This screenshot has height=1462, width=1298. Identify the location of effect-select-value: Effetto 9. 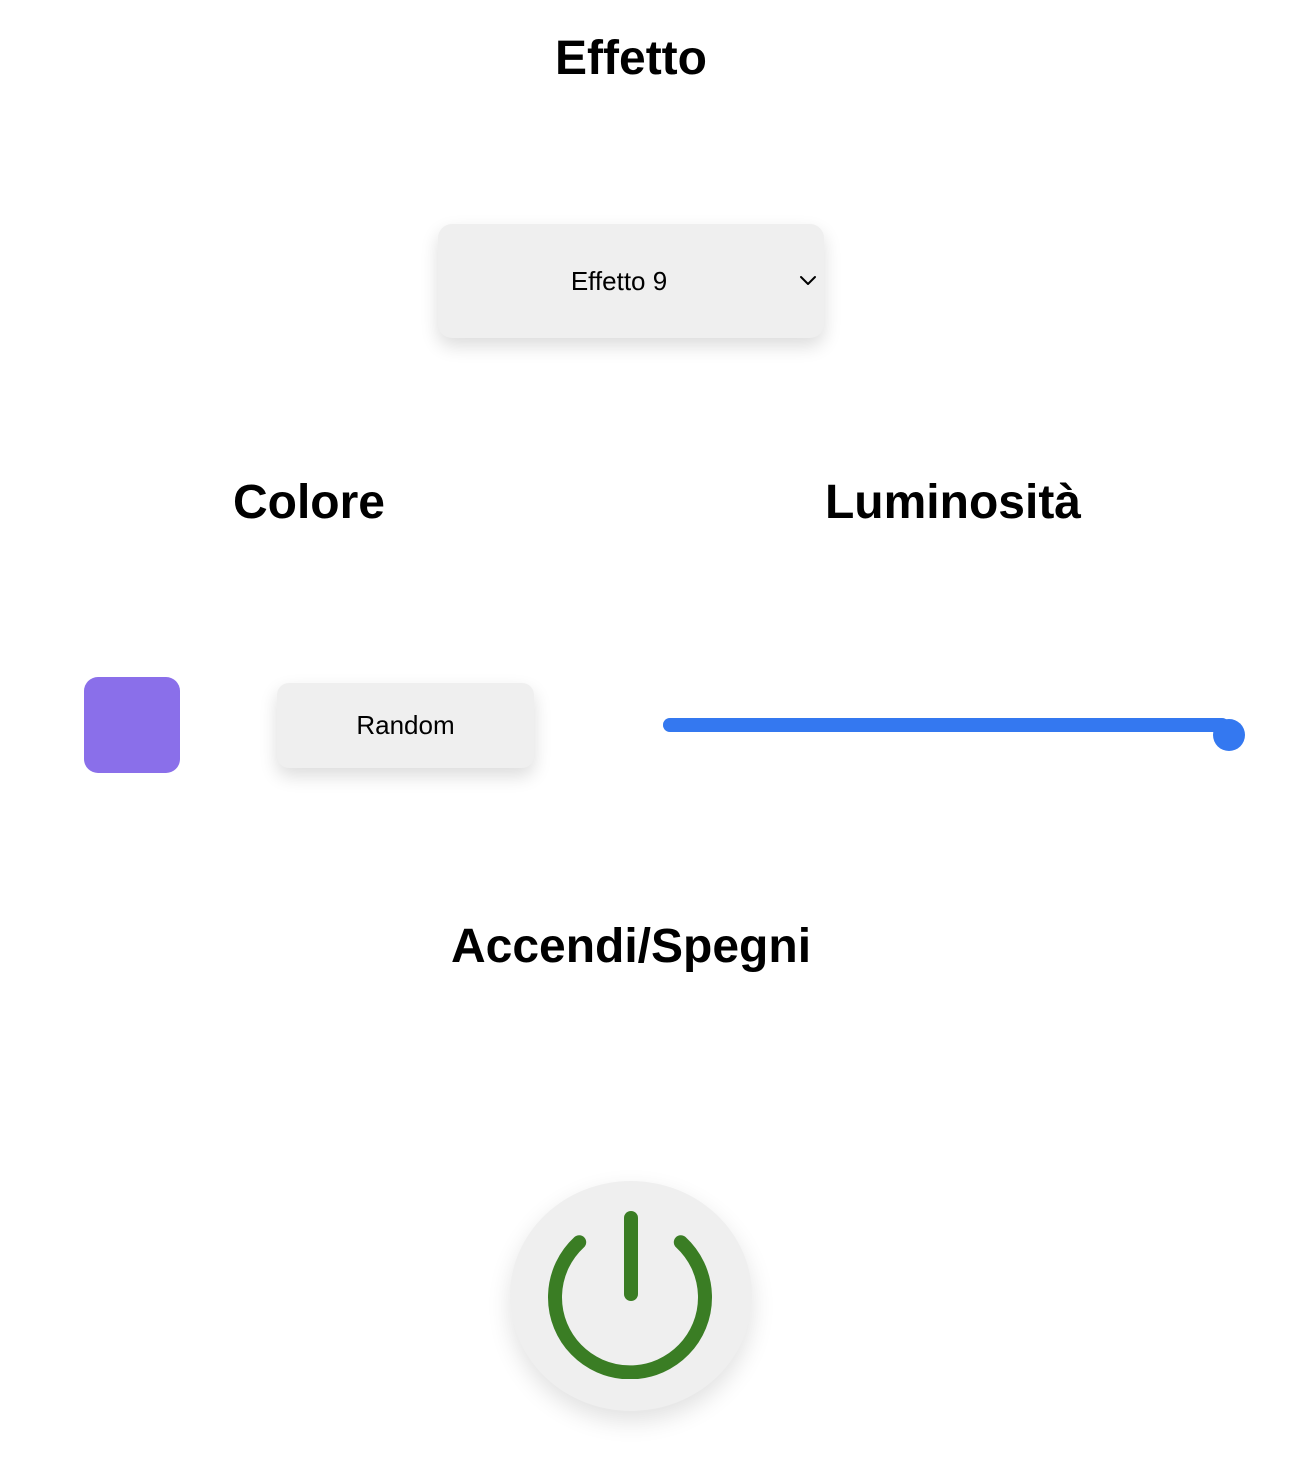
(619, 281).